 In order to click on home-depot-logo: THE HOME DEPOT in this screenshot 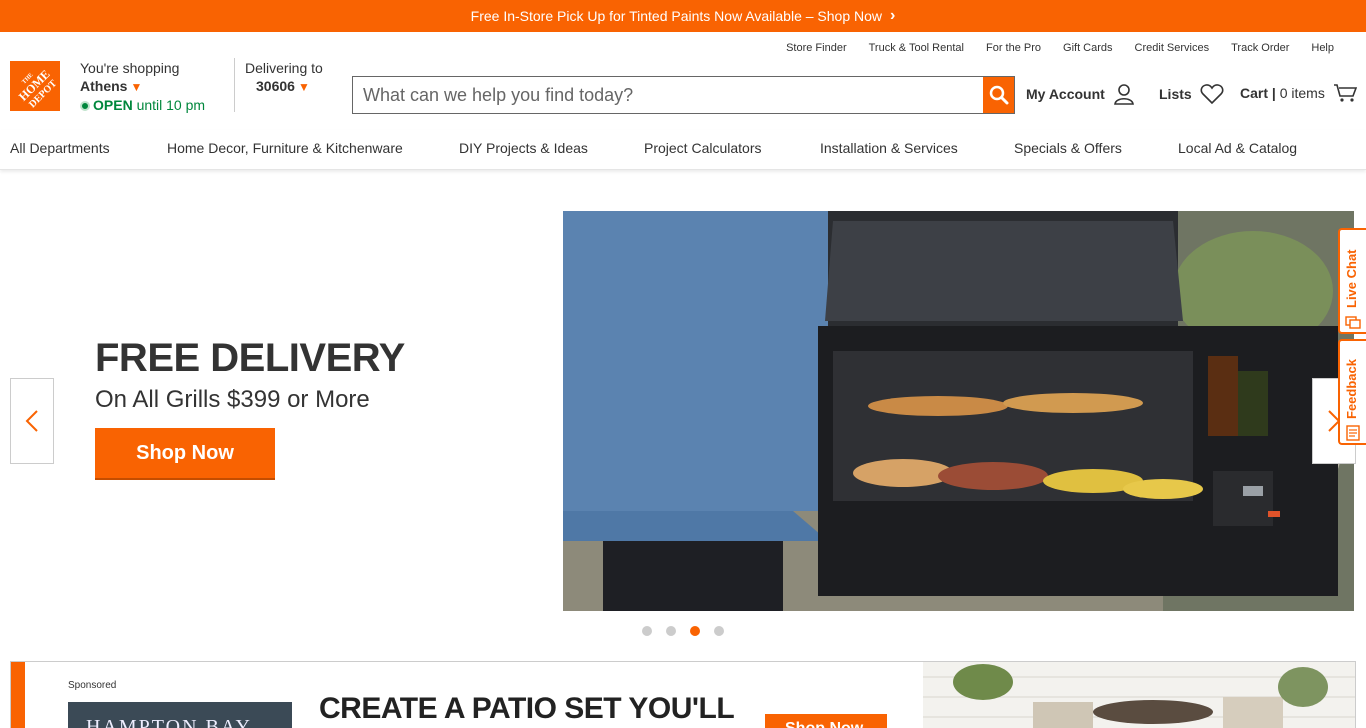, I will do `click(35, 86)`.